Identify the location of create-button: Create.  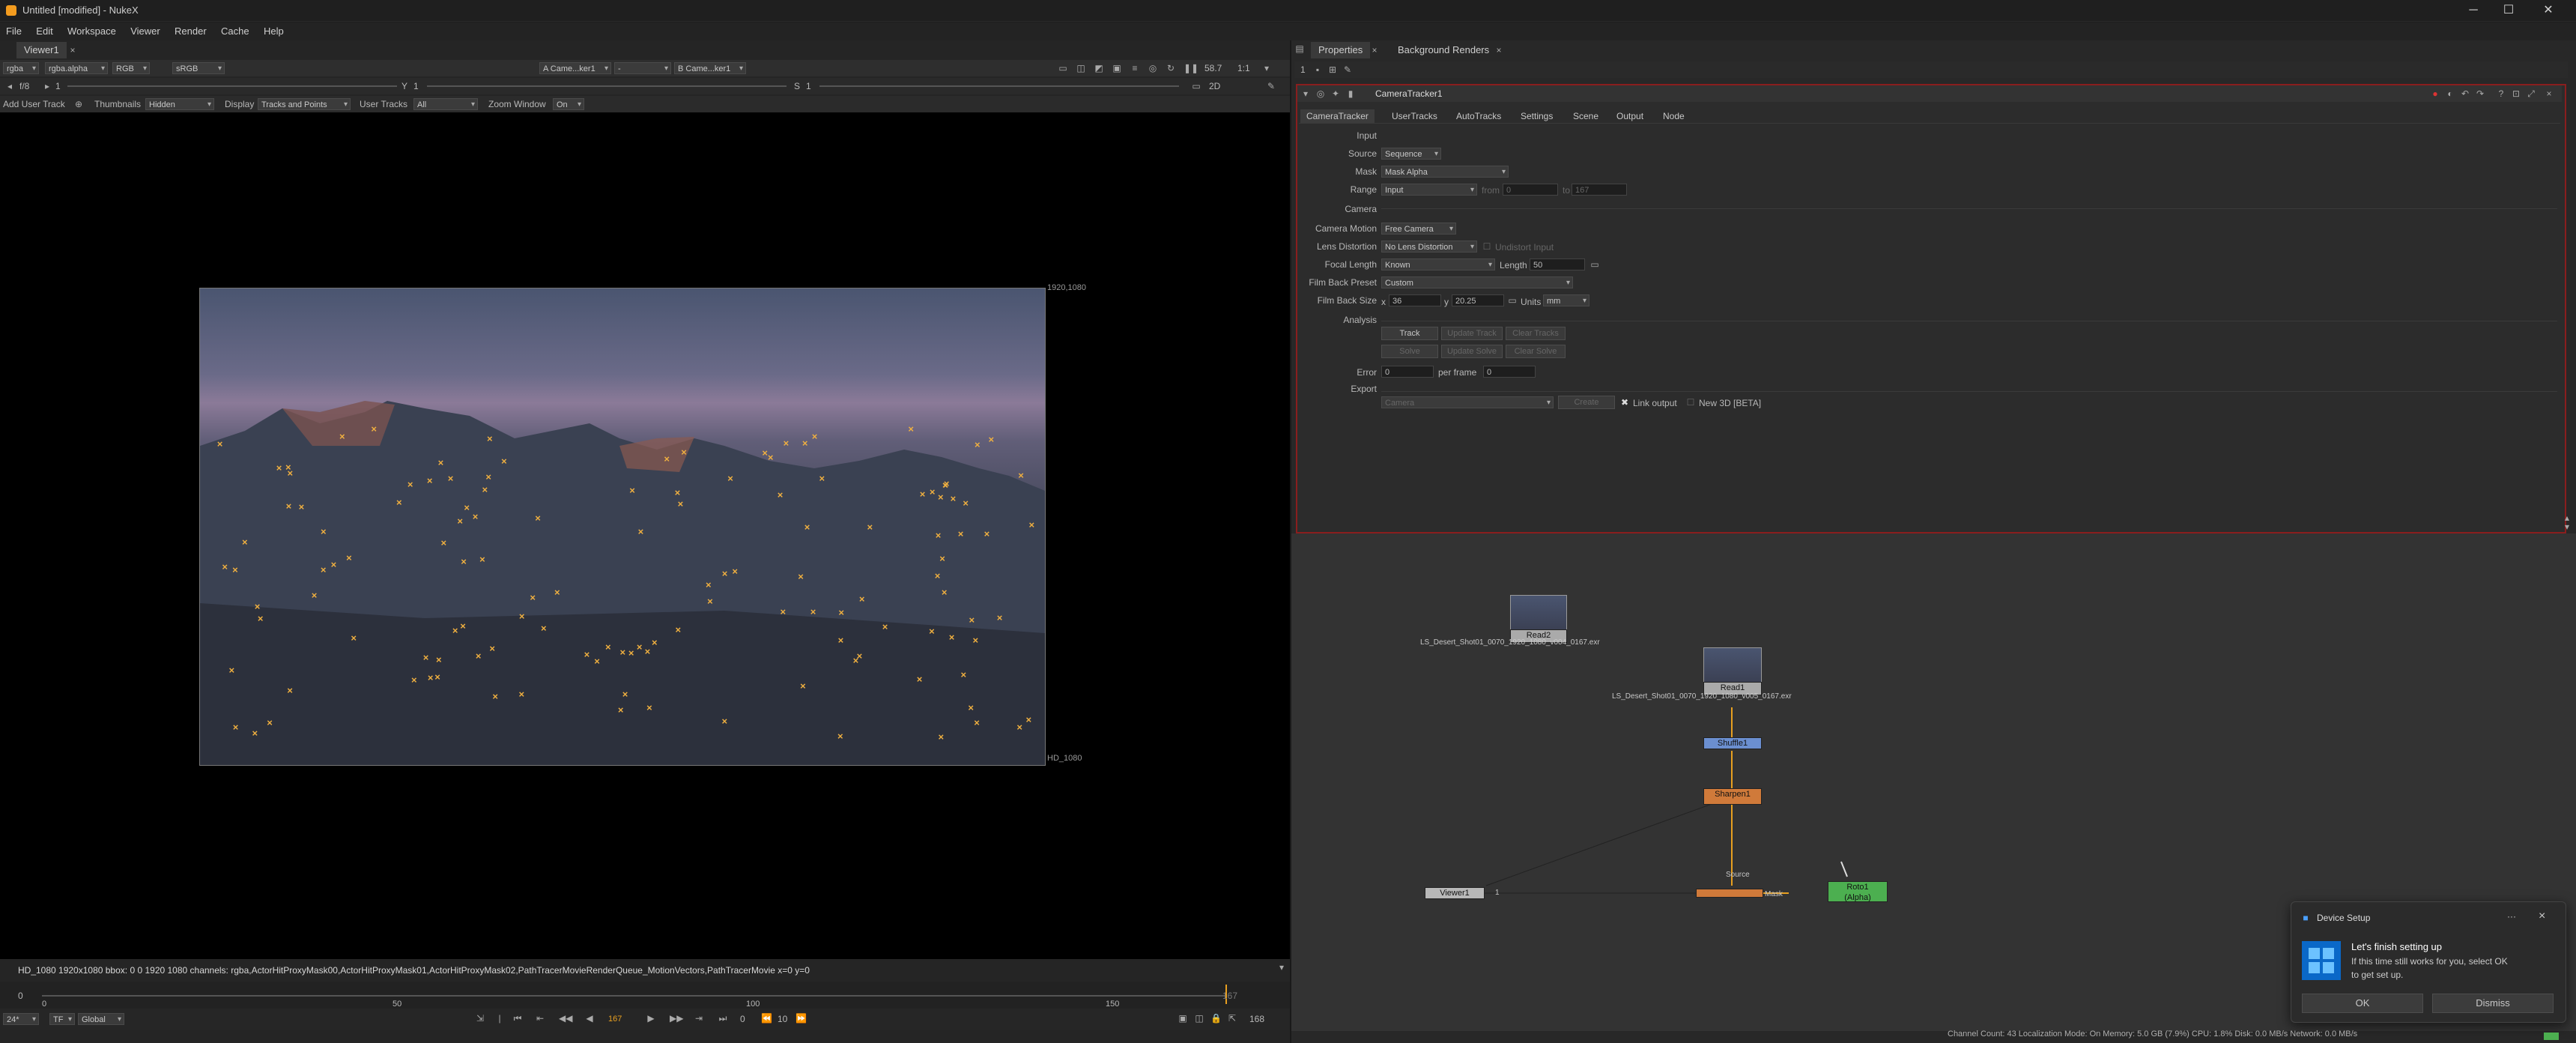
(1586, 403).